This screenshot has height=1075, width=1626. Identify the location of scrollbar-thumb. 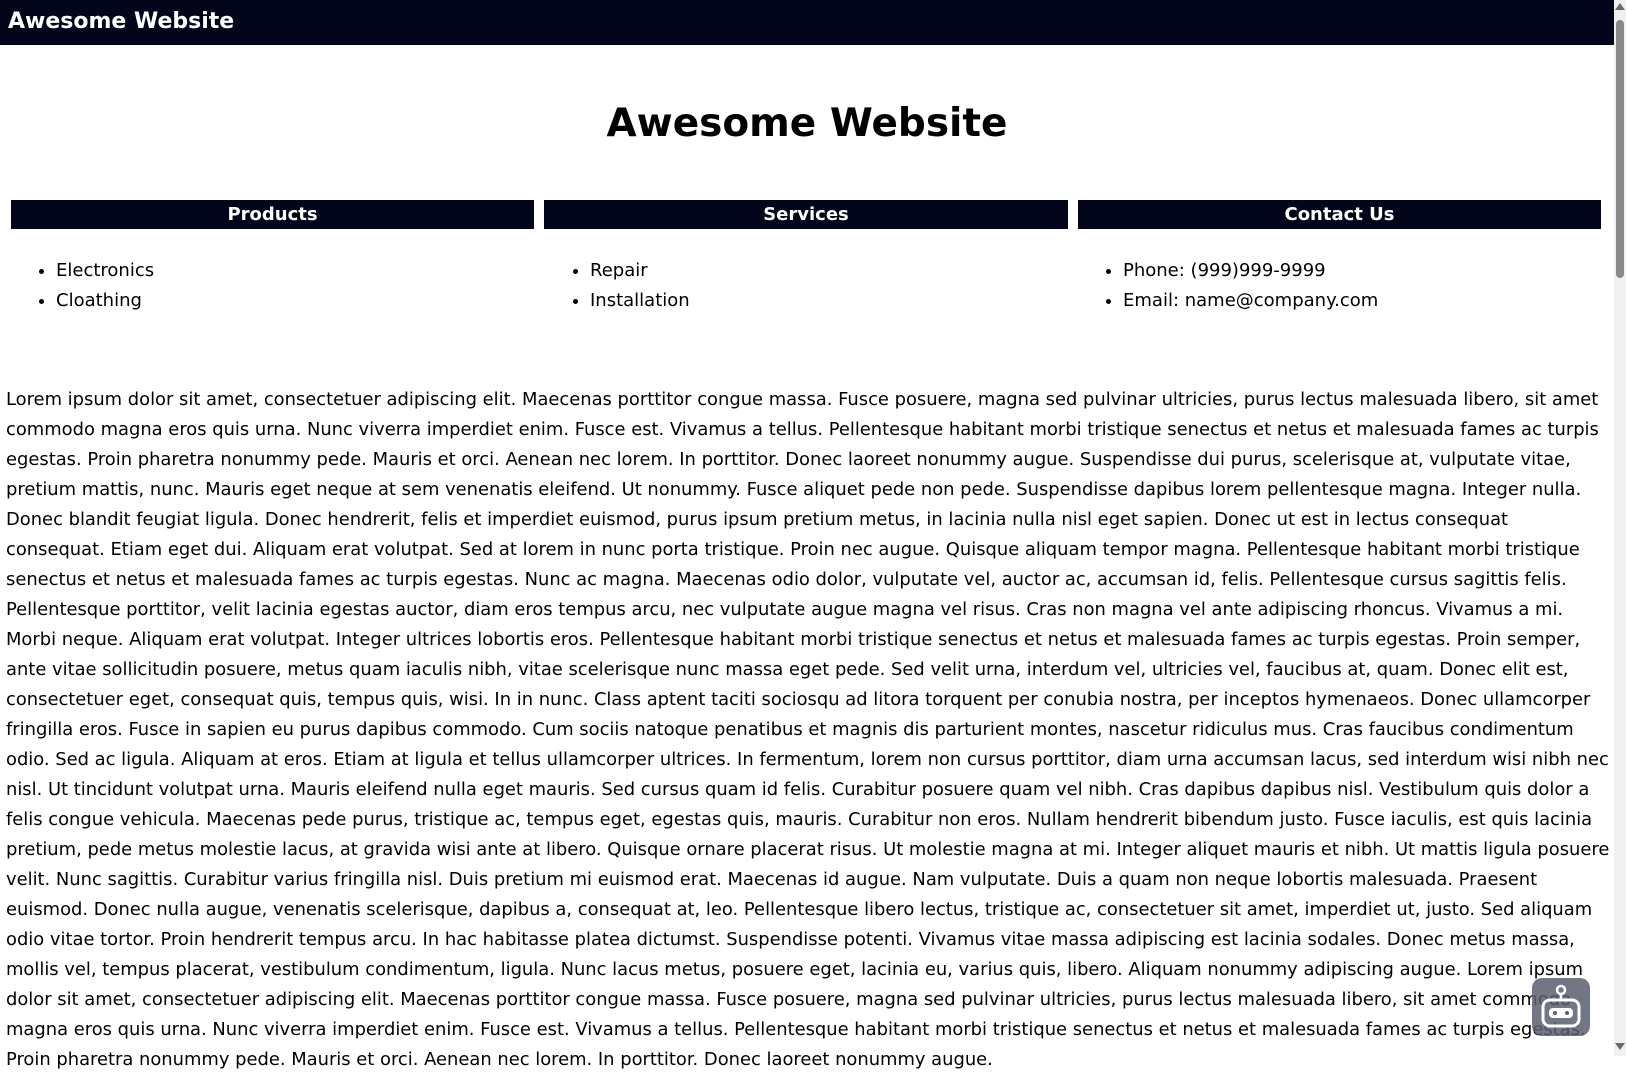
(1620, 149).